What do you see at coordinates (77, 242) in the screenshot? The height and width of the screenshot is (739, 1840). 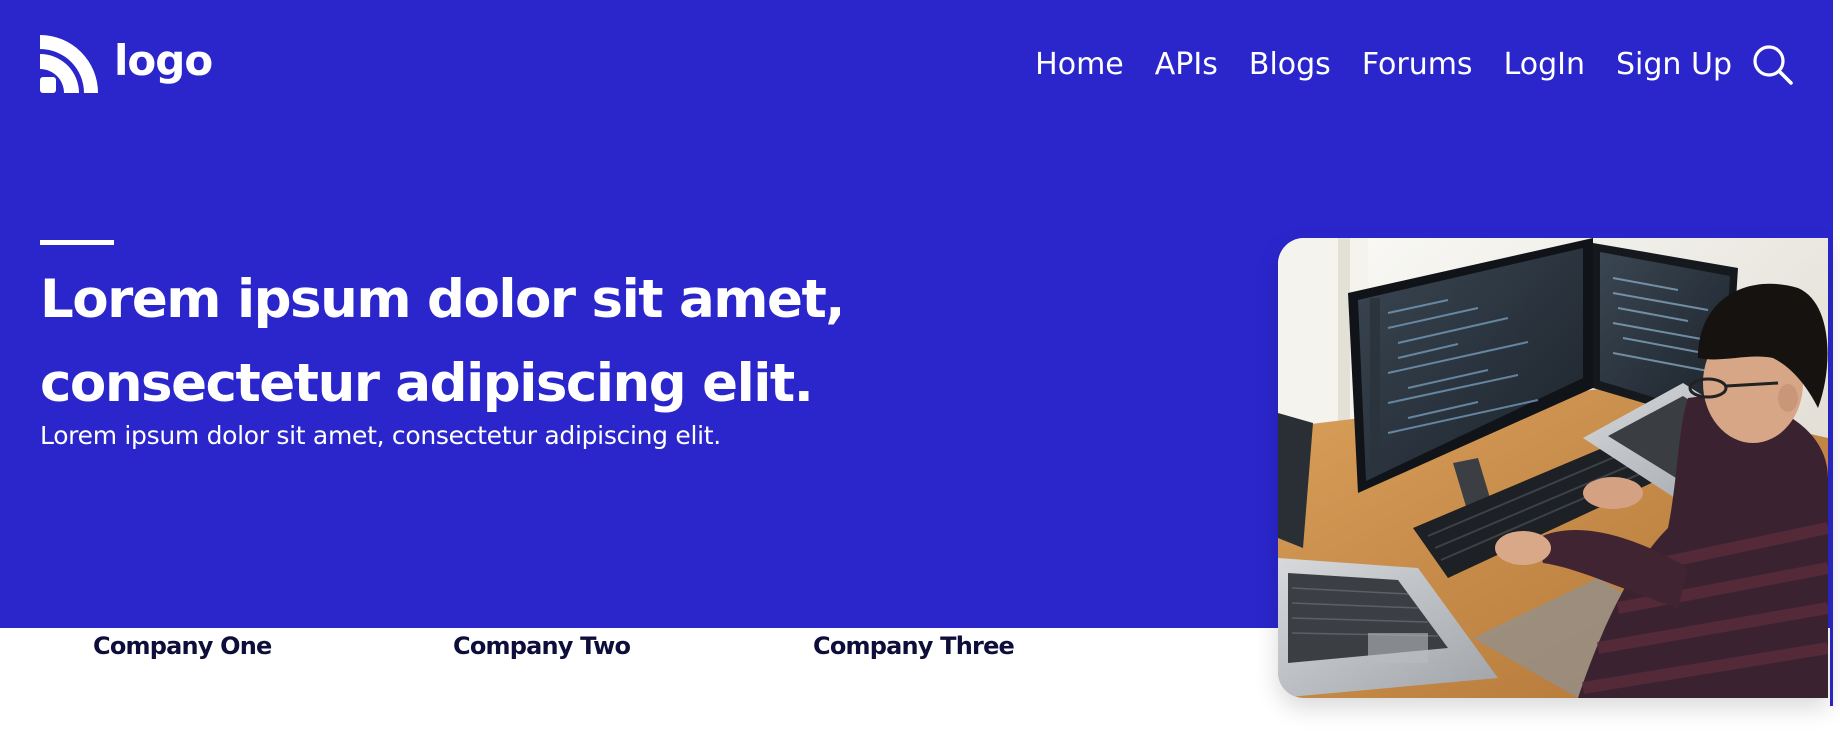 I see `title-accent-line` at bounding box center [77, 242].